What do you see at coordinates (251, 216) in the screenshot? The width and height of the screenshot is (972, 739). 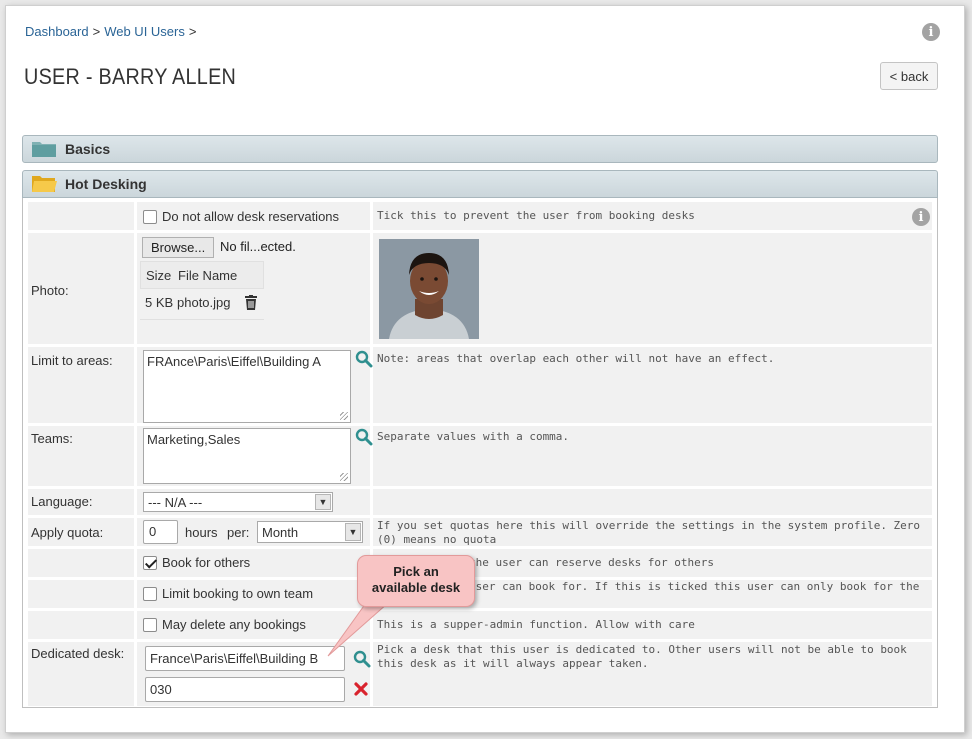 I see `no-desk-reservations-label: Do not allow desk reservations` at bounding box center [251, 216].